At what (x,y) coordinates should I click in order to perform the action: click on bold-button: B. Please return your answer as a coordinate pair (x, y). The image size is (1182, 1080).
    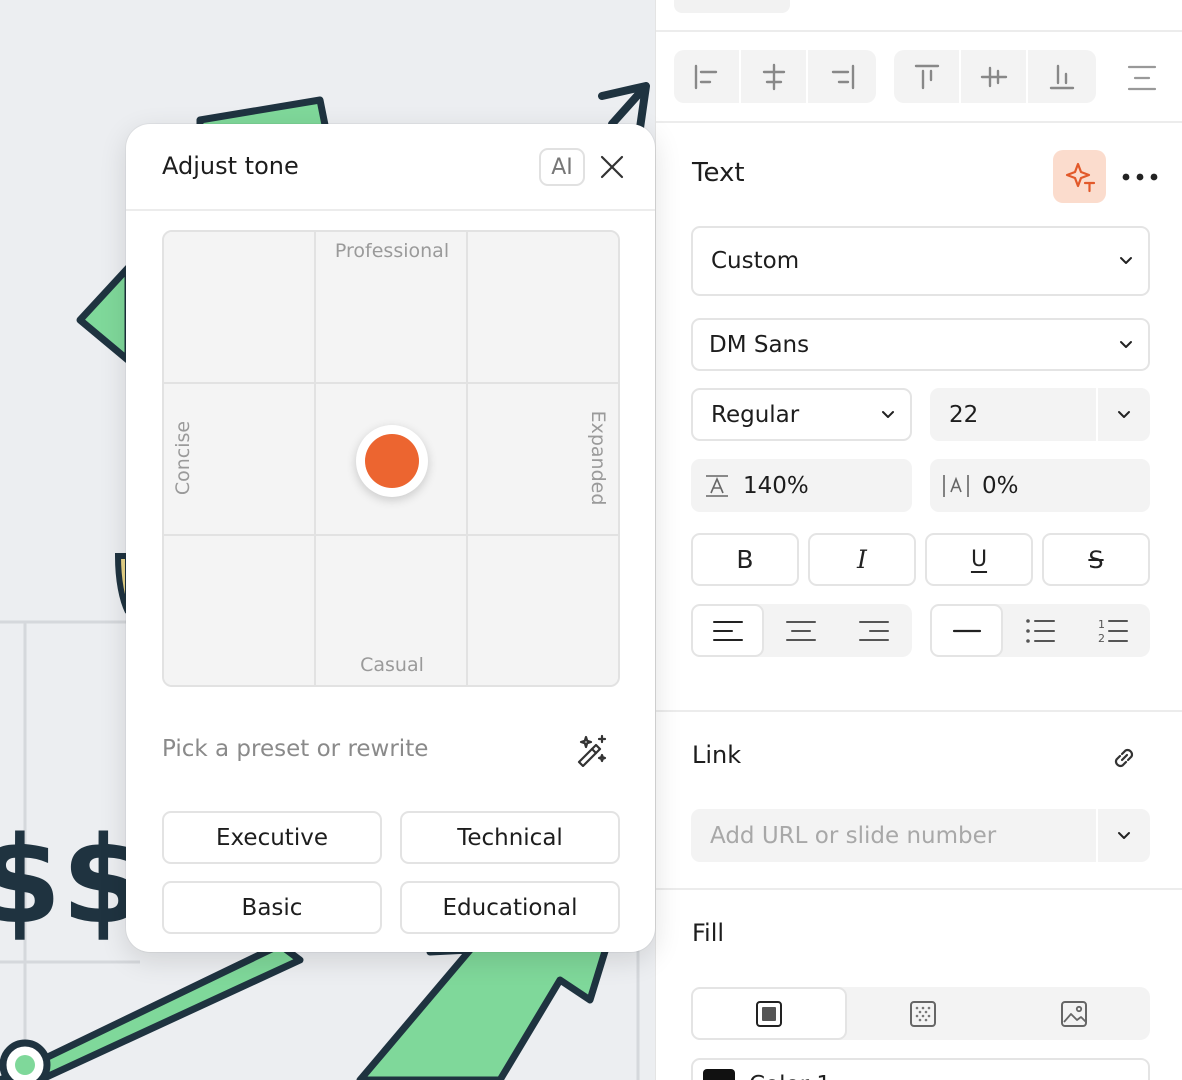
    Looking at the image, I should click on (745, 559).